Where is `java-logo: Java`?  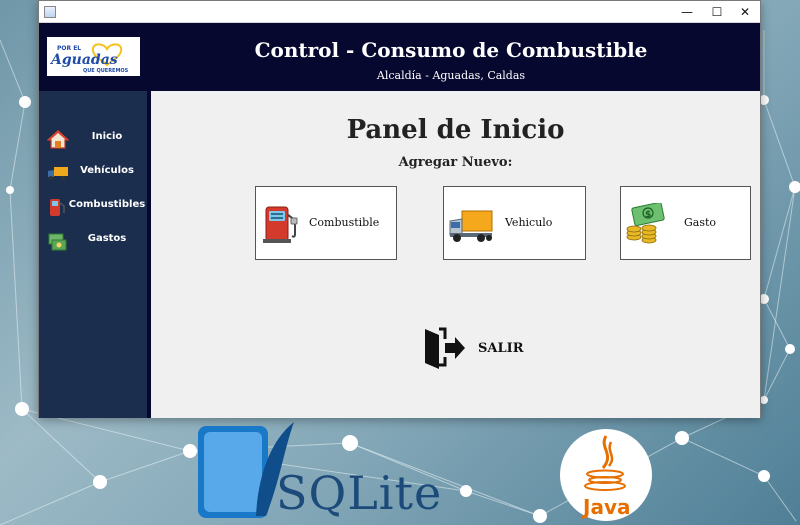
java-logo: Java is located at coordinates (606, 475).